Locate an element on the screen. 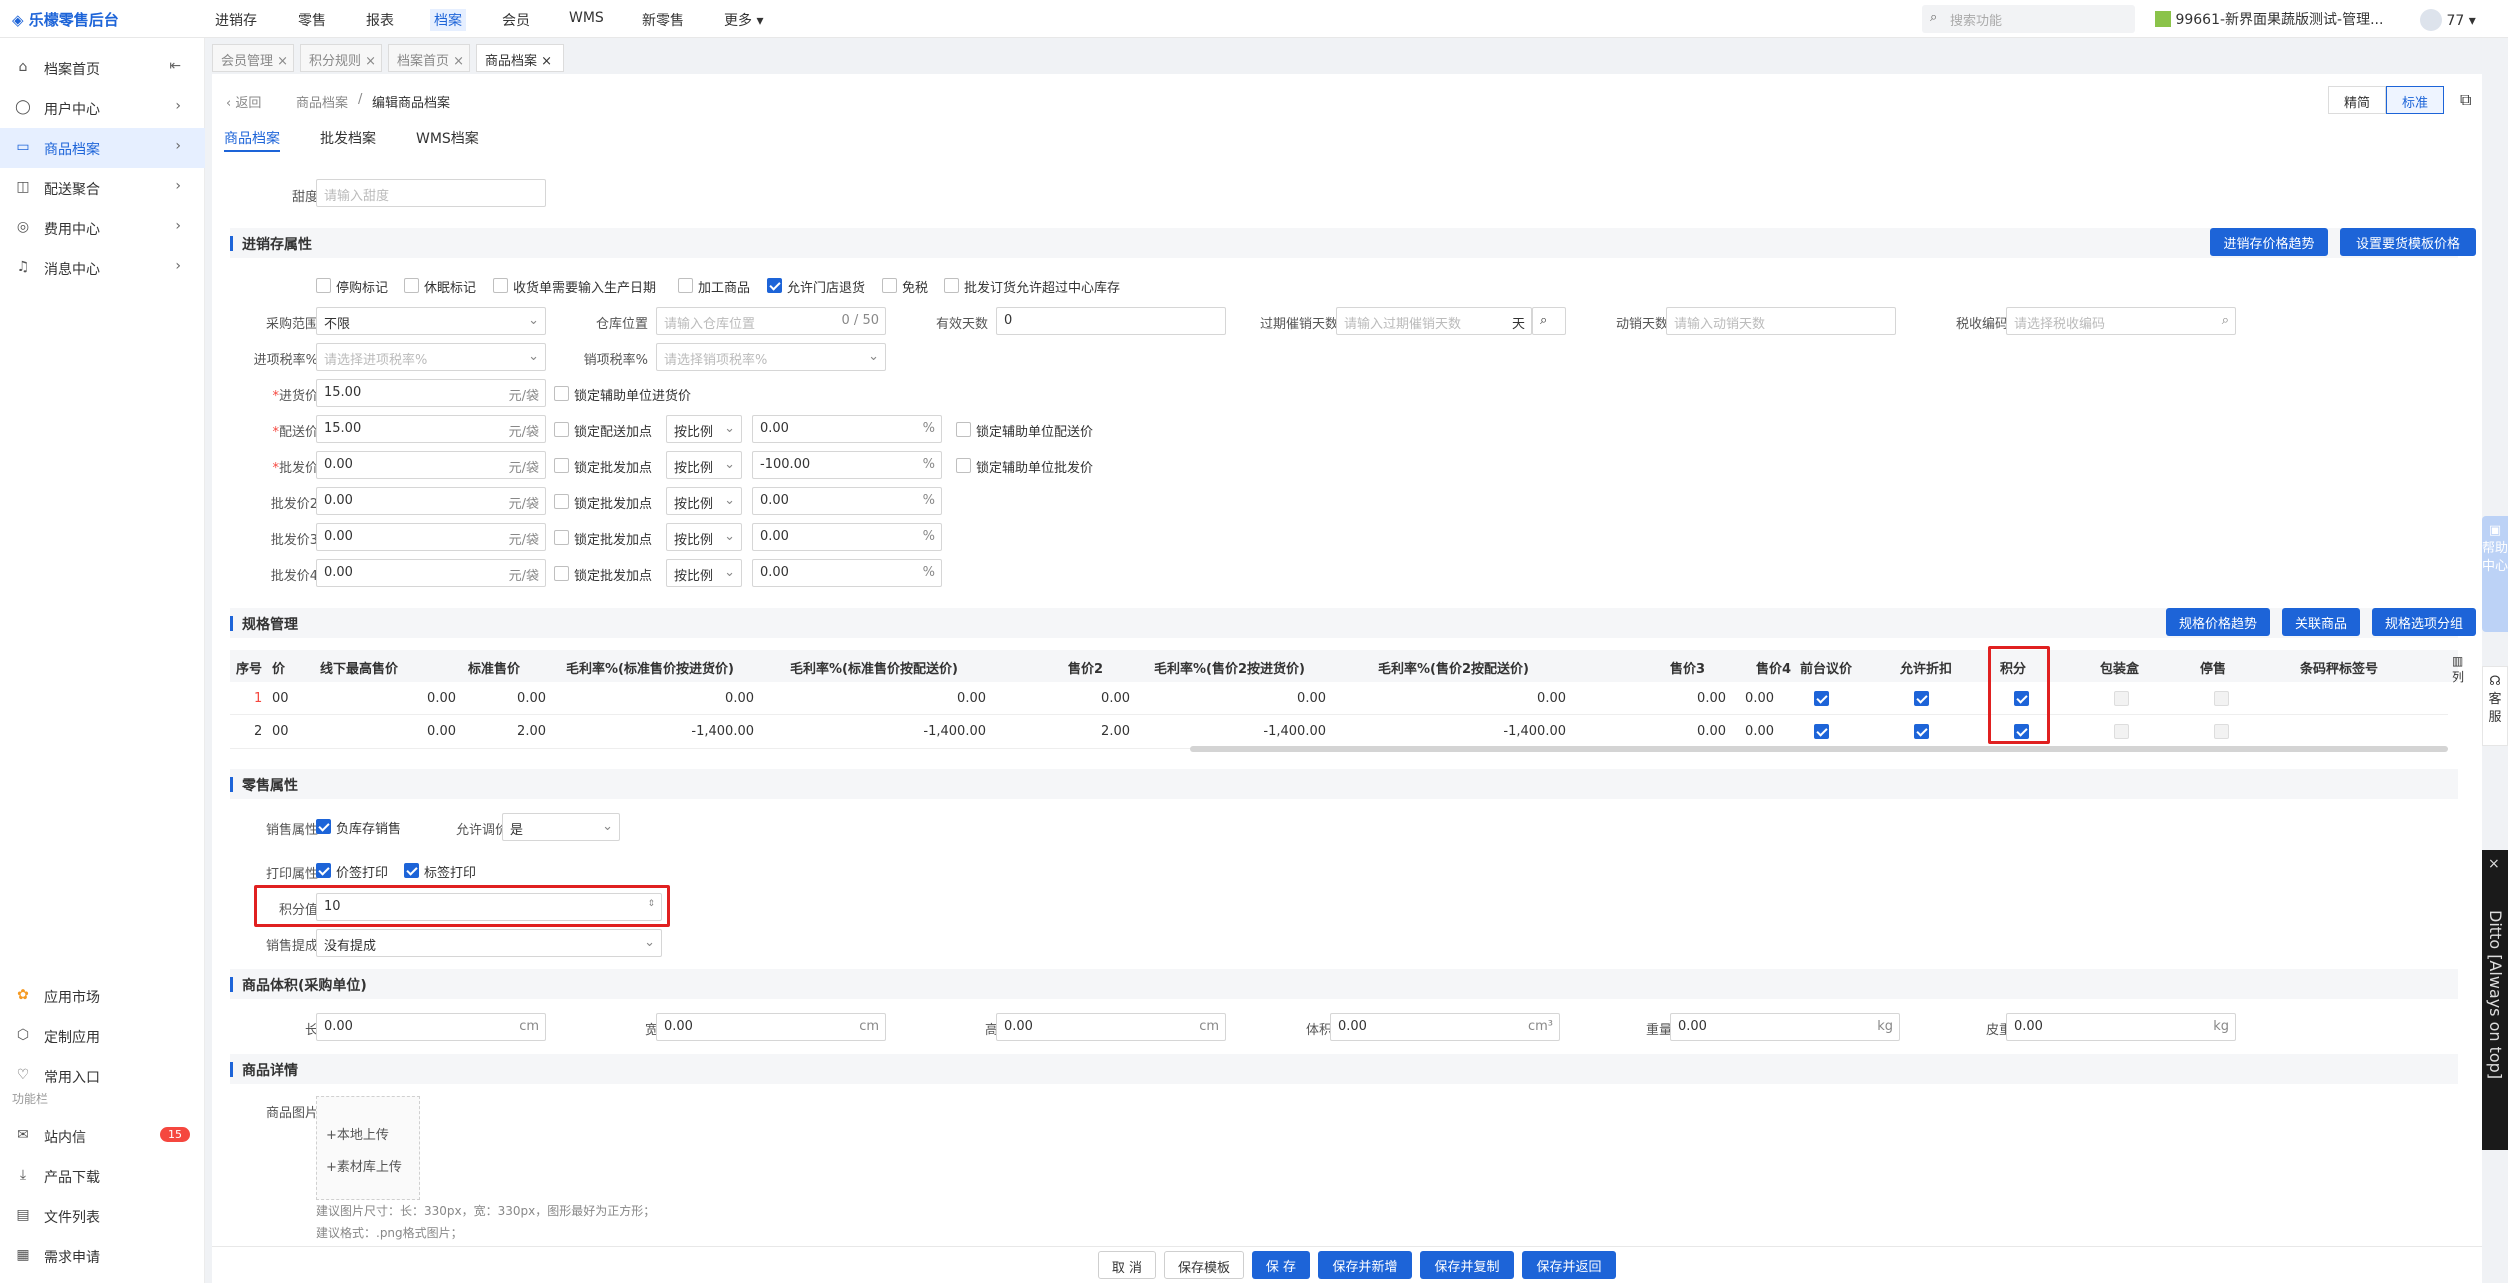 This screenshot has width=2508, height=1283. local-upload-button: +本地上传 is located at coordinates (357, 1133).